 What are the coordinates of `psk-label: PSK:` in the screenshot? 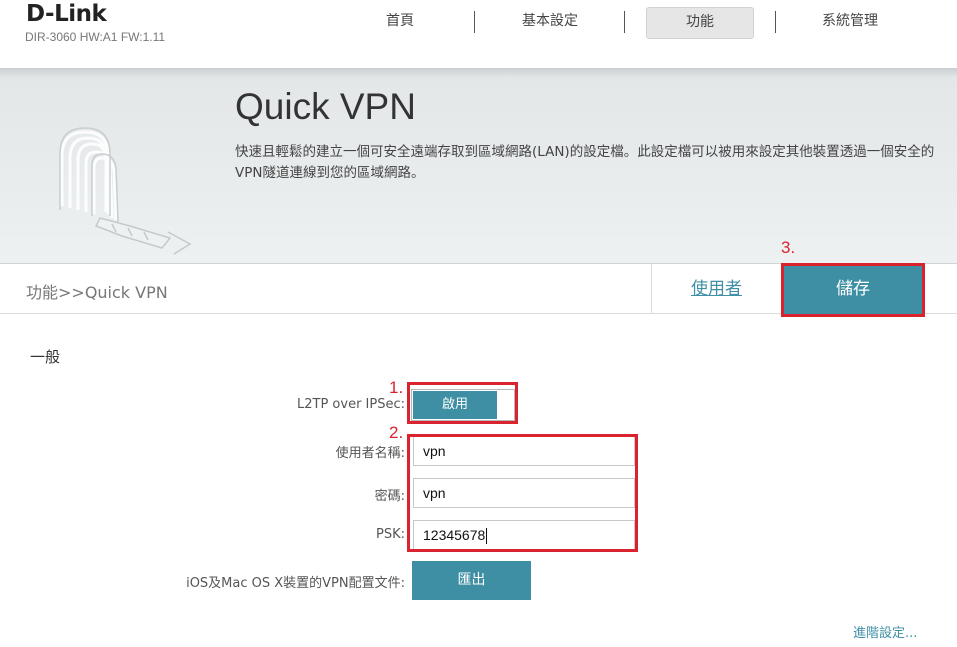 It's located at (390, 534).